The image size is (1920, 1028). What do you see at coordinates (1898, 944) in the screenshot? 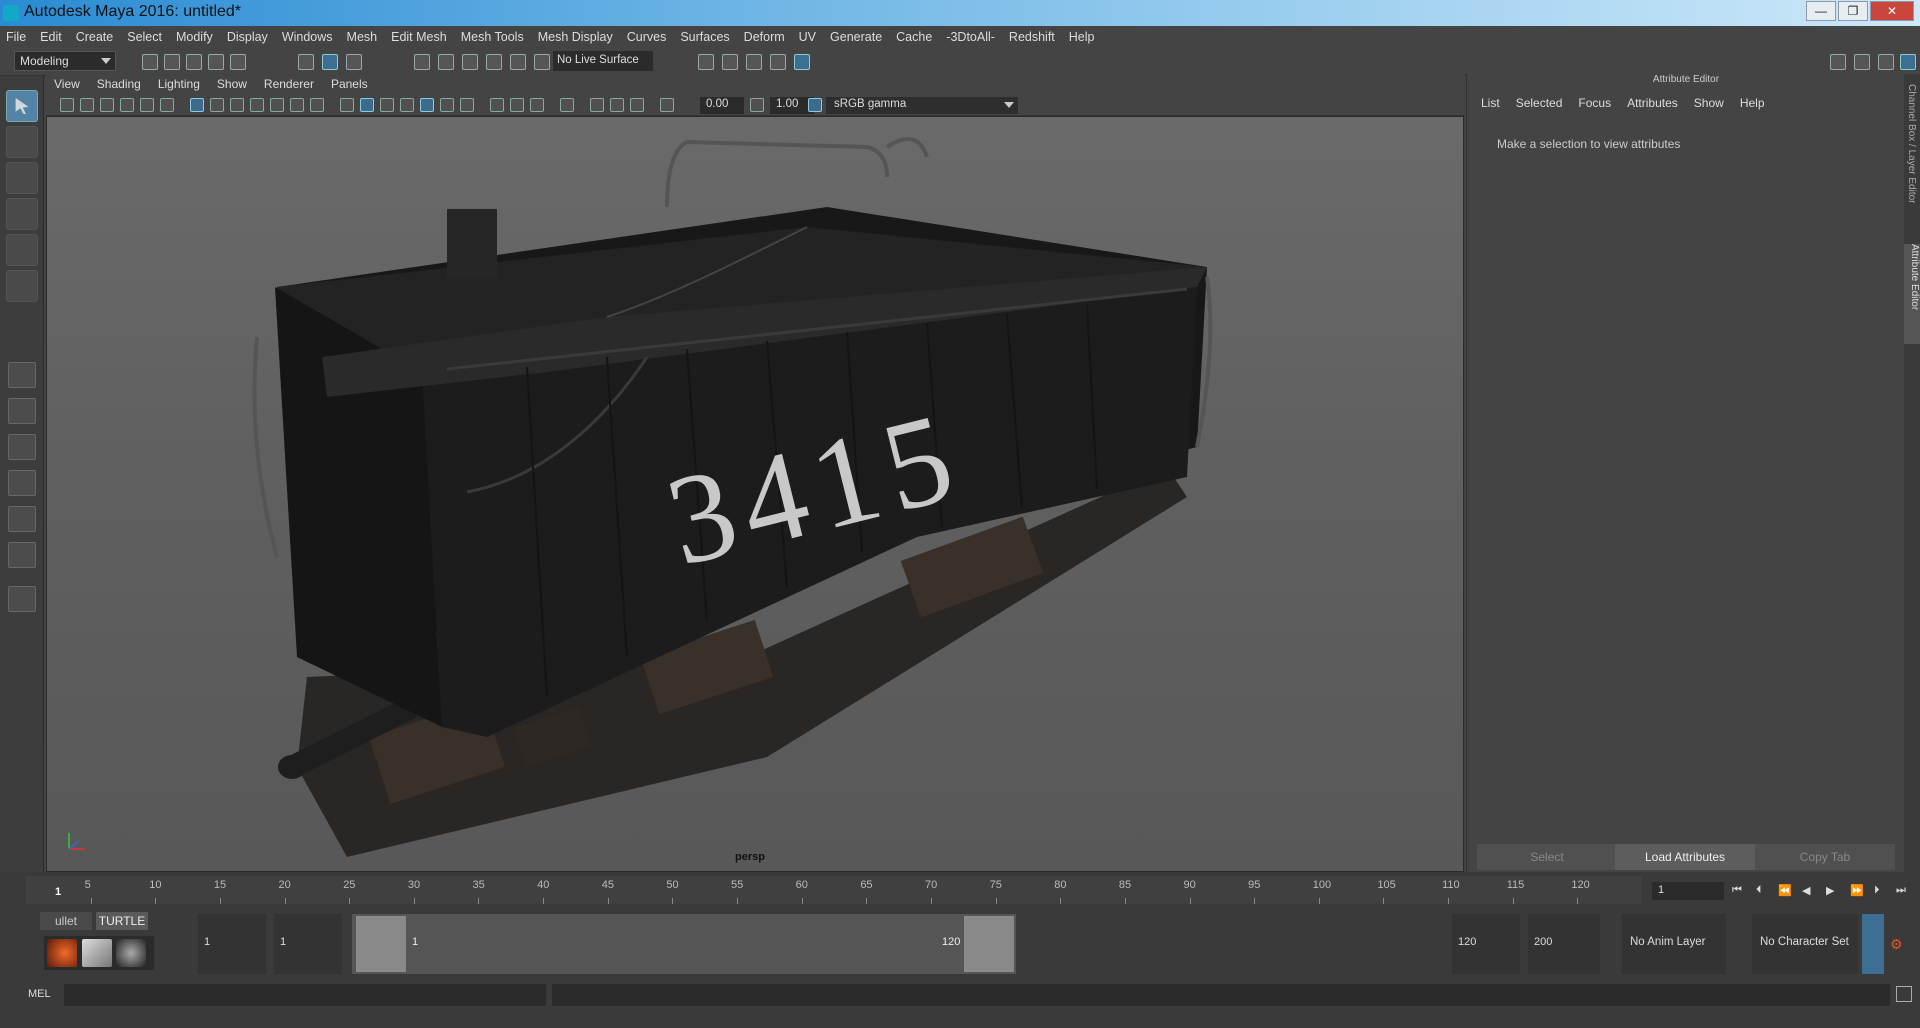
I see `animation-preferences-icon: ⚙` at bounding box center [1898, 944].